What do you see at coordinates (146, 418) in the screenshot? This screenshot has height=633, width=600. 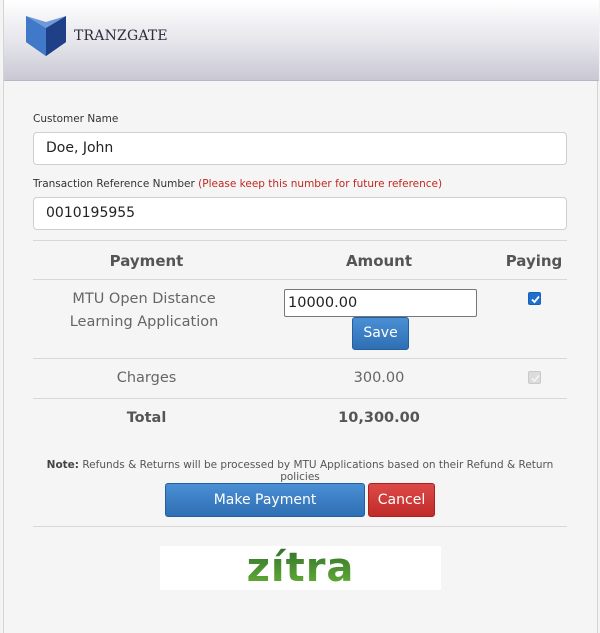 I see `total-label: Total` at bounding box center [146, 418].